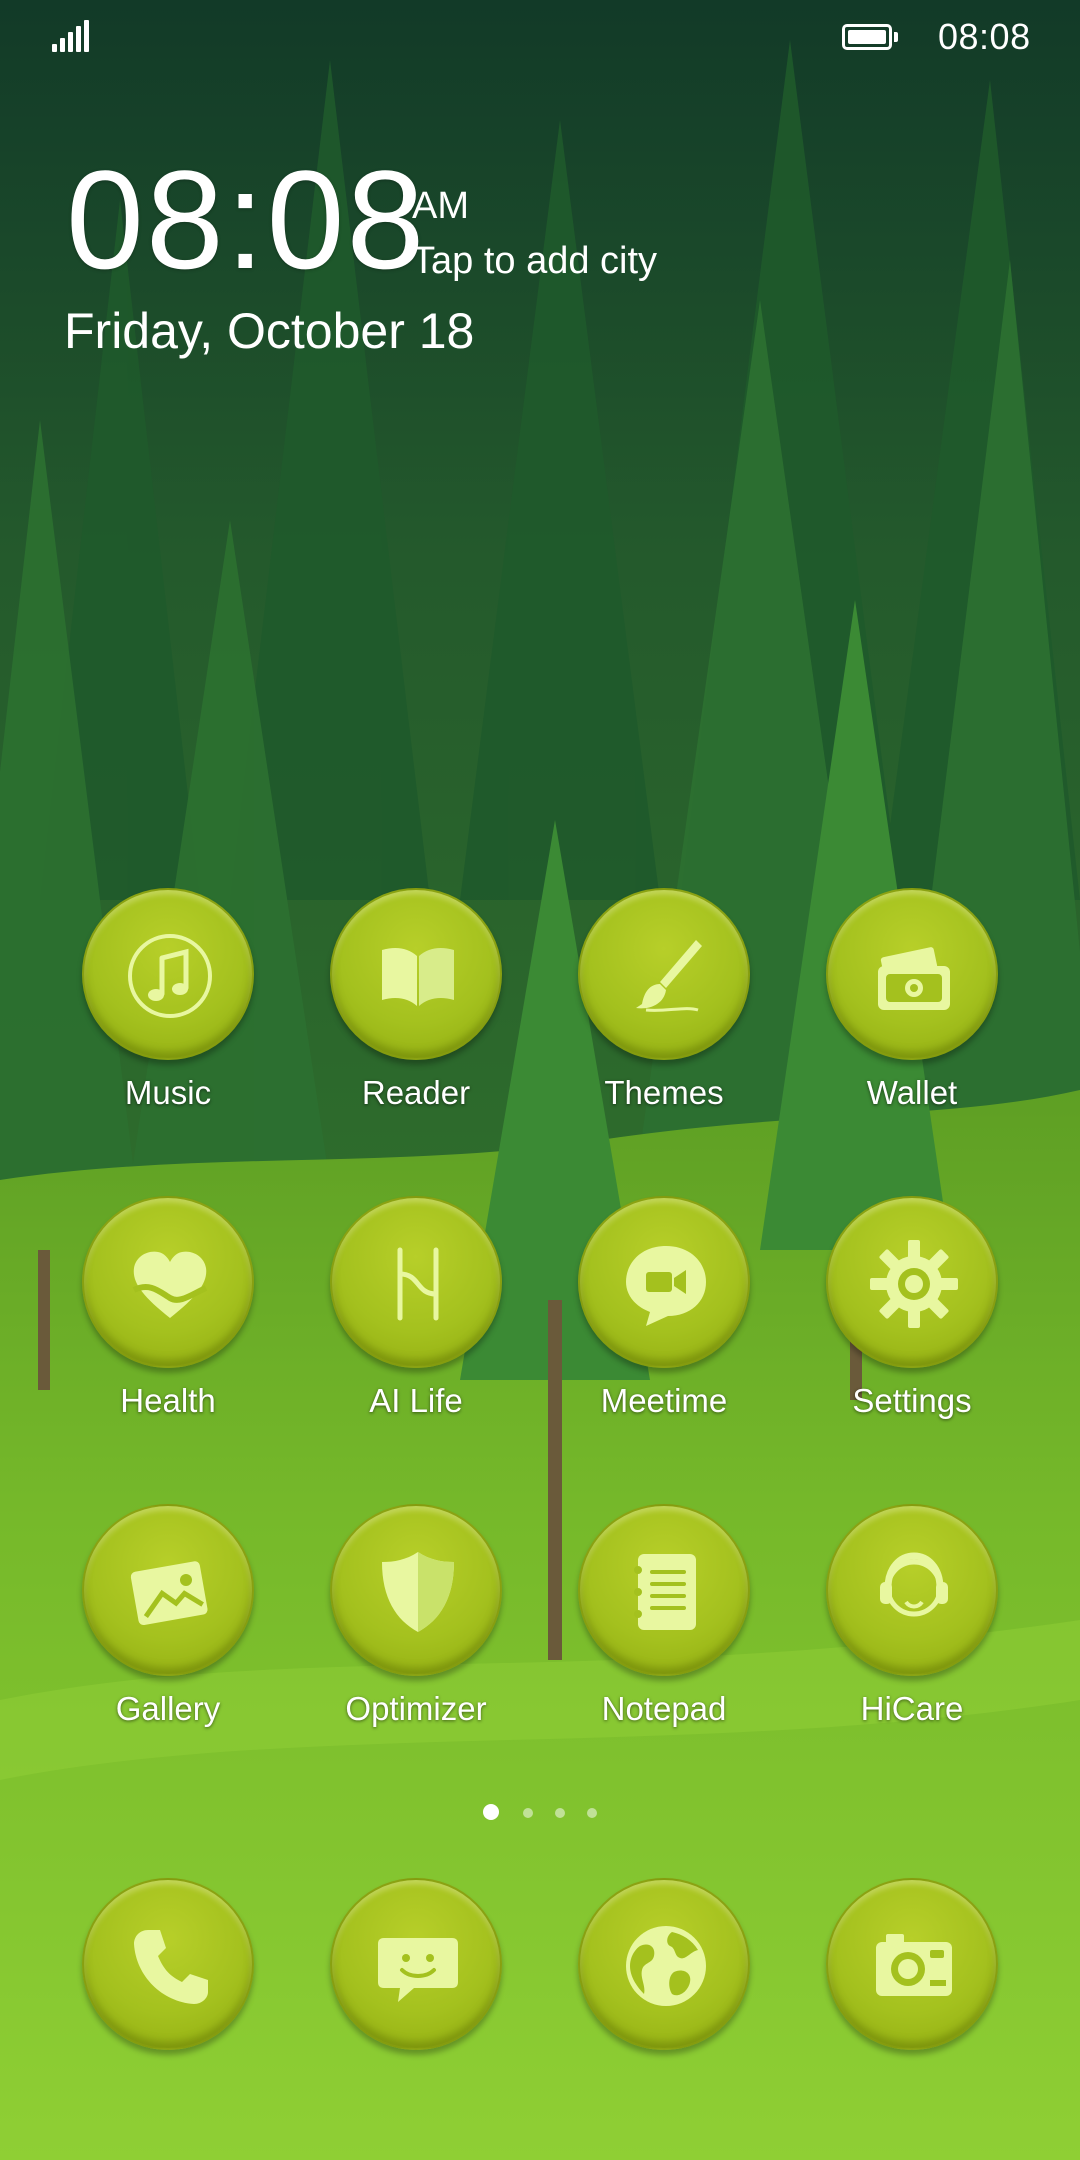 The image size is (1080, 2160). I want to click on app-label: Settings, so click(912, 1400).